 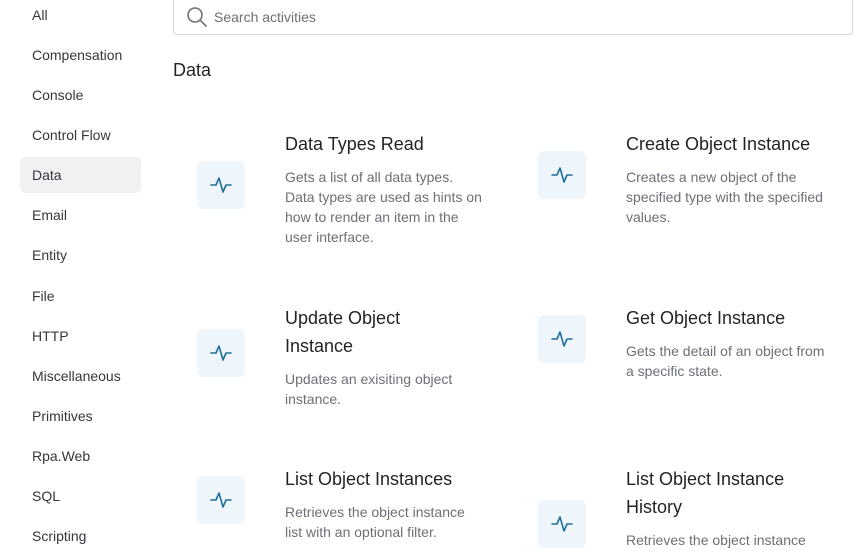 I want to click on sidebar-item-miscellaneous: Miscellaneous, so click(x=80, y=376).